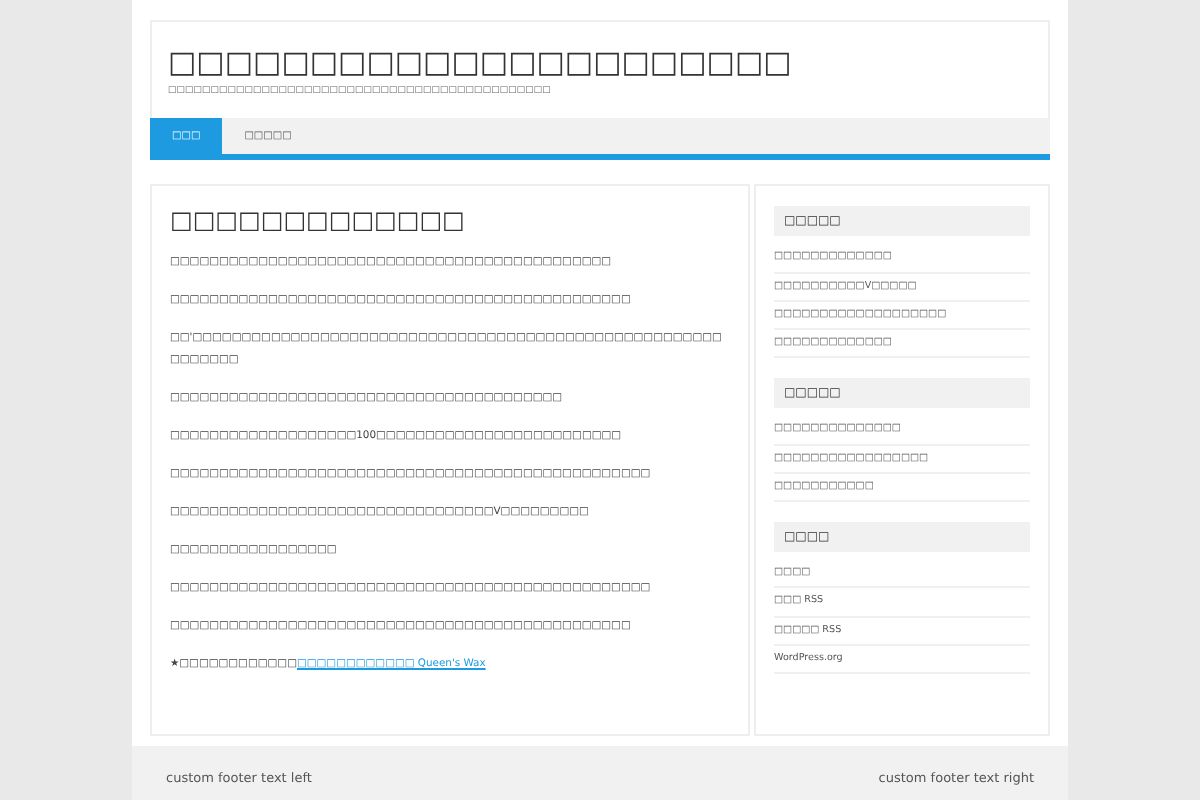 This screenshot has height=800, width=1200. What do you see at coordinates (600, 62) in the screenshot?
I see `site-title: □□□□□□□□□□□□□□□□□□□□□□` at bounding box center [600, 62].